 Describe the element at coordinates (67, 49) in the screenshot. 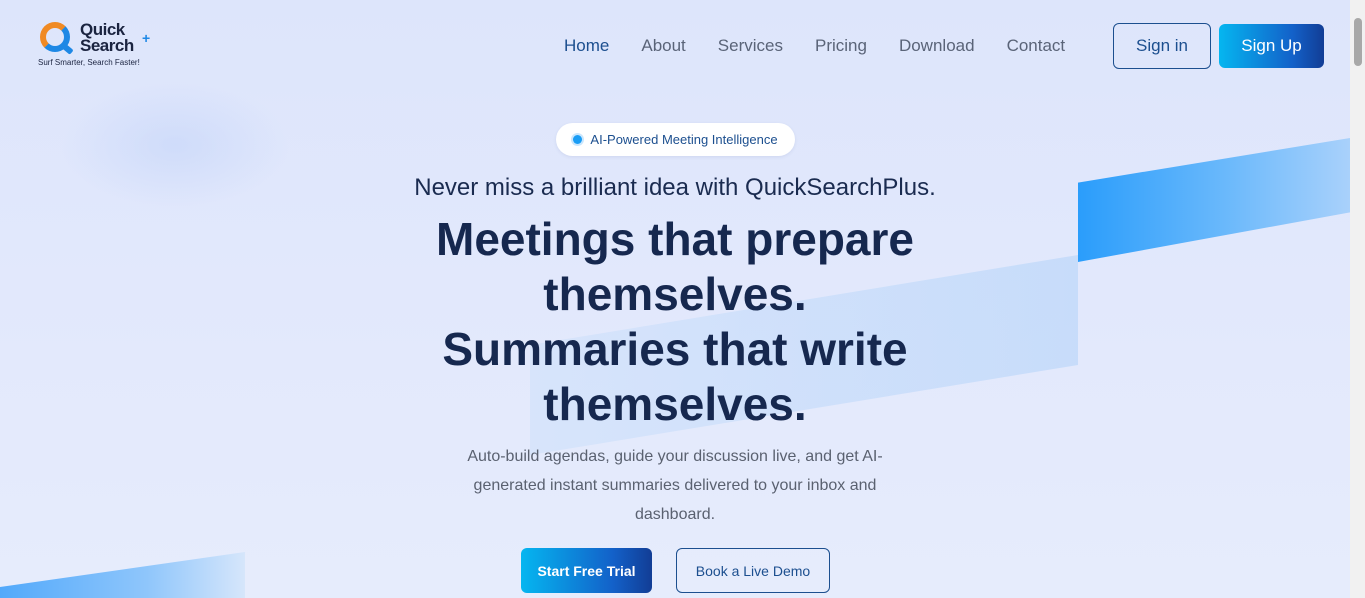

I see `logo-q-tail` at that location.